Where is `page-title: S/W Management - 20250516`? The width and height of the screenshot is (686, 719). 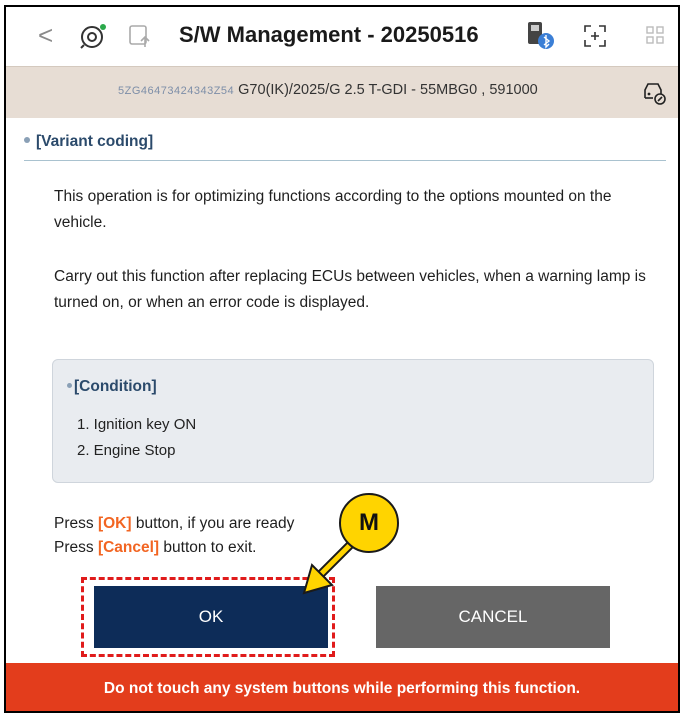 page-title: S/W Management - 20250516 is located at coordinates (329, 34).